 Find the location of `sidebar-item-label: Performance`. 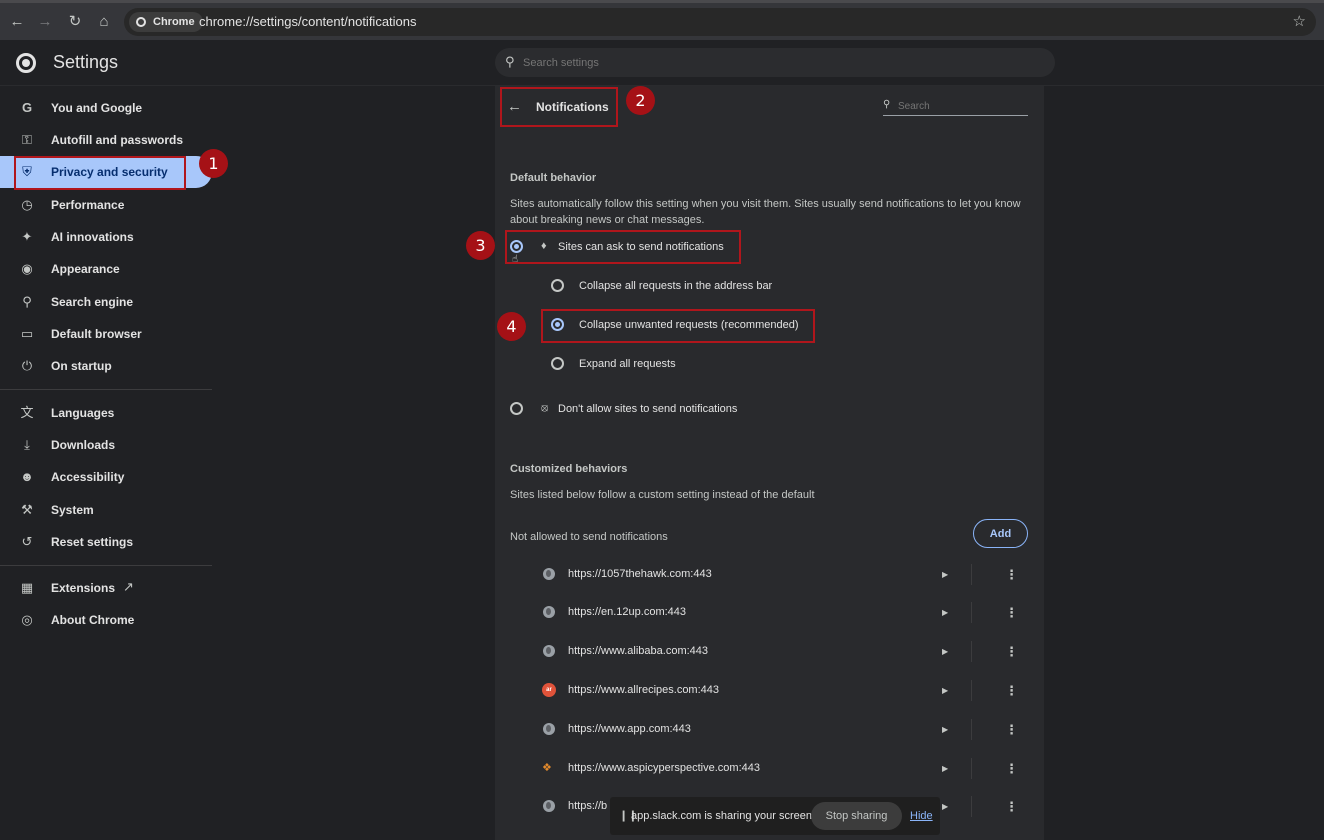

sidebar-item-label: Performance is located at coordinates (88, 205).